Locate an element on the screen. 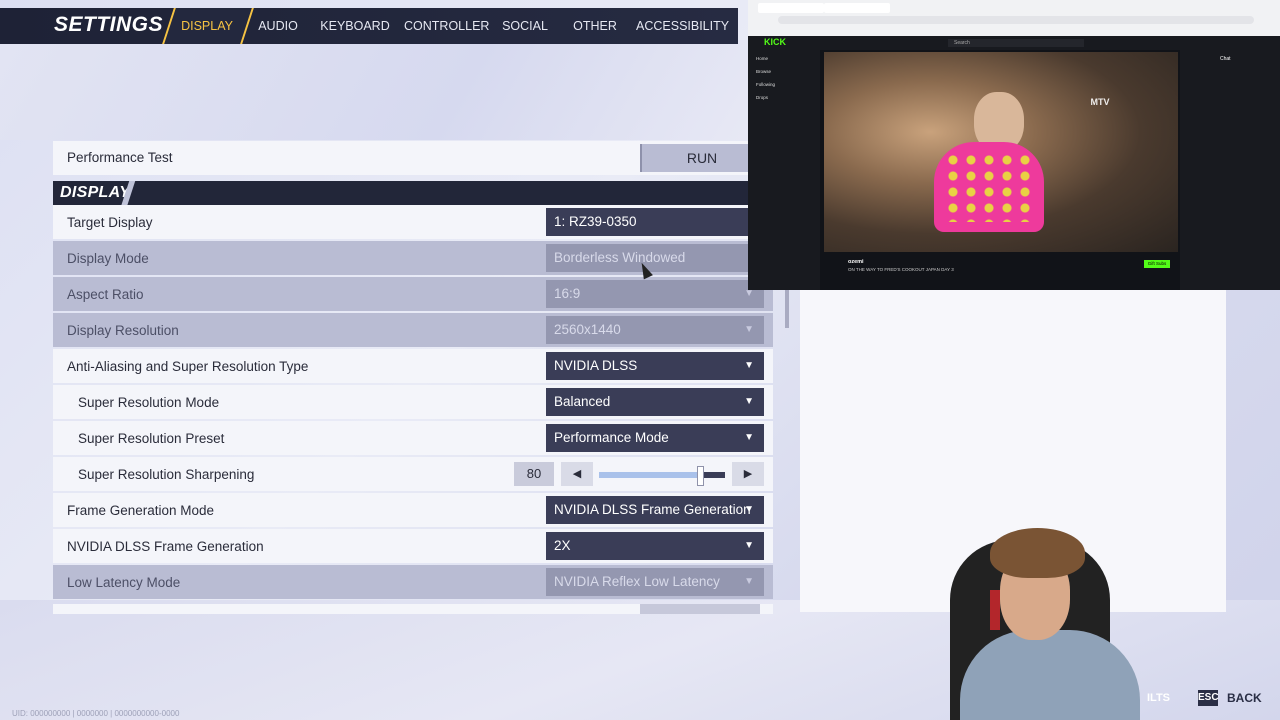  watermark-text: MTV is located at coordinates (1100, 102).